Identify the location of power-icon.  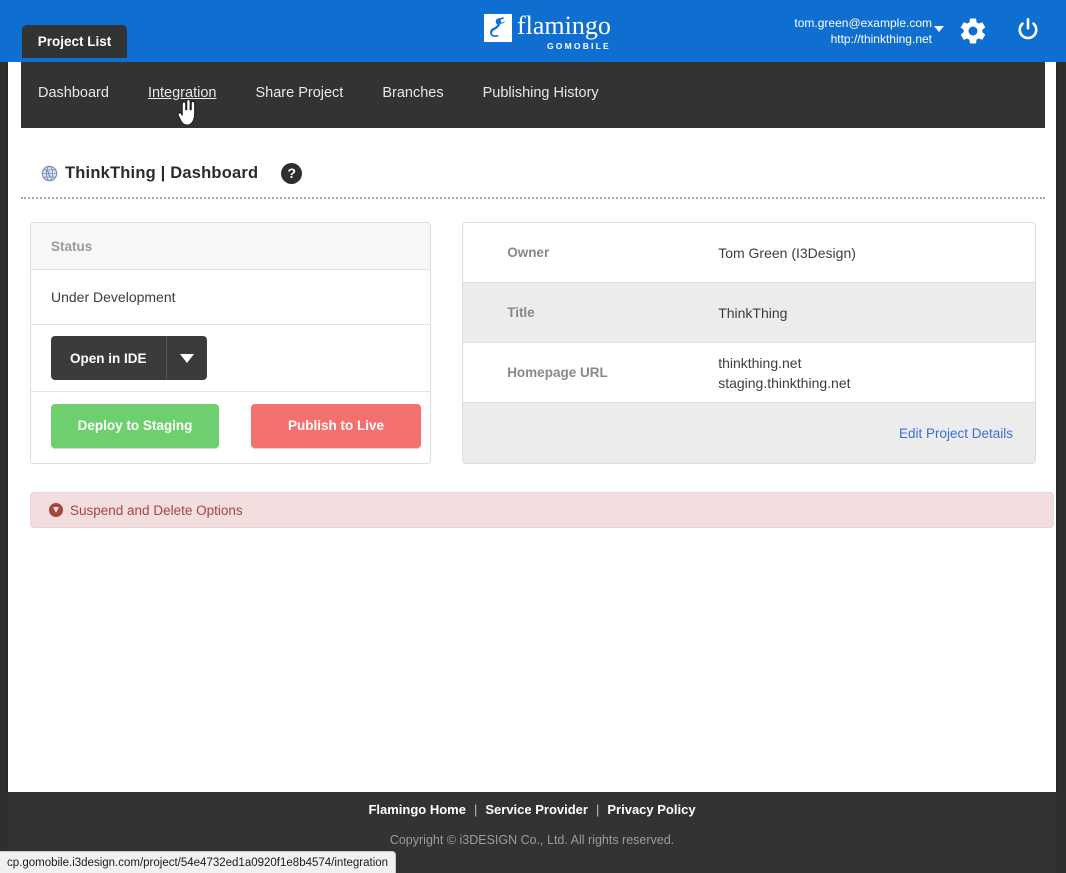
(1029, 32).